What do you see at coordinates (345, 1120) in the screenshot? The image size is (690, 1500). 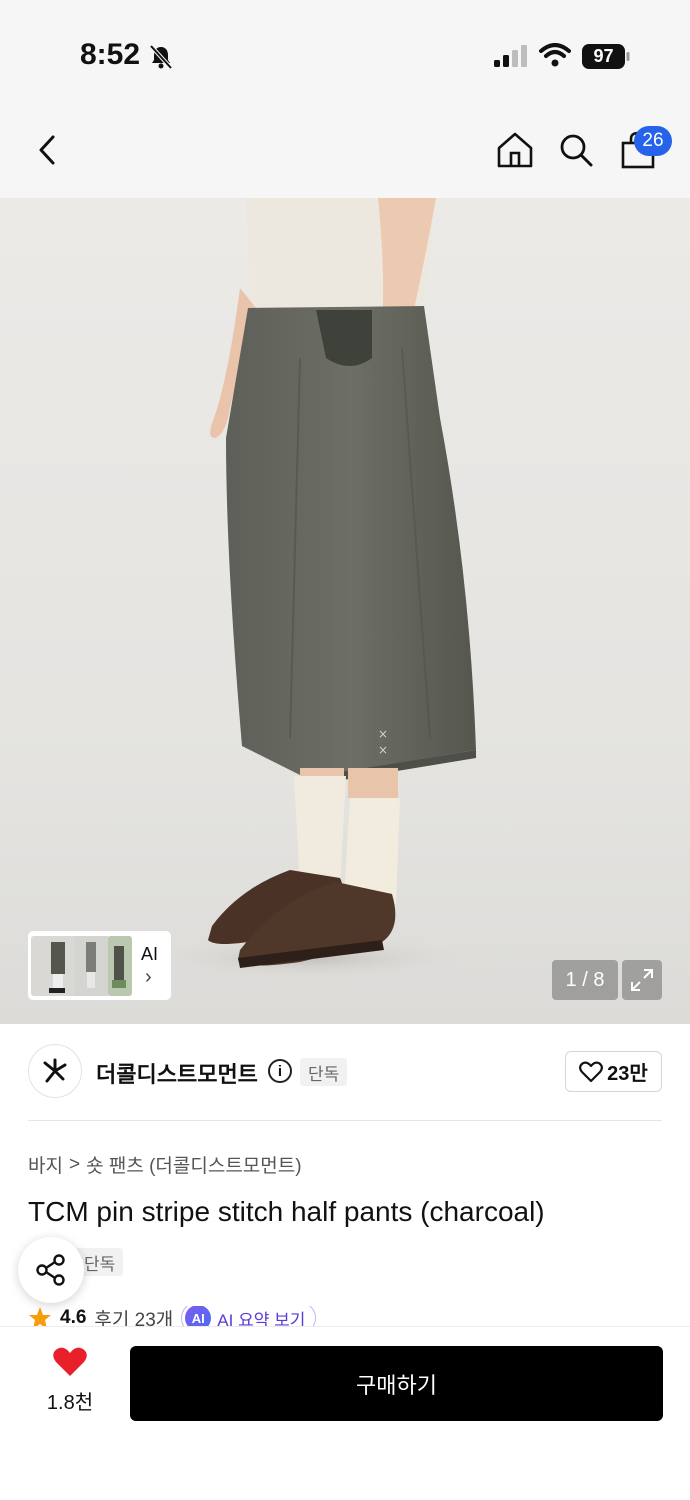 I see `divider` at bounding box center [345, 1120].